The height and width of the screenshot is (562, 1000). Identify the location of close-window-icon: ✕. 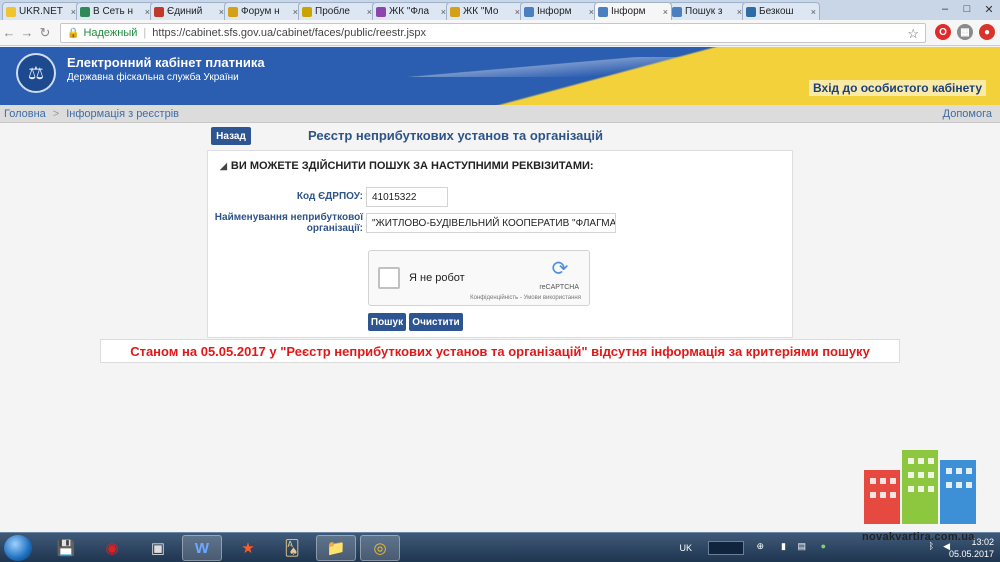
(989, 9).